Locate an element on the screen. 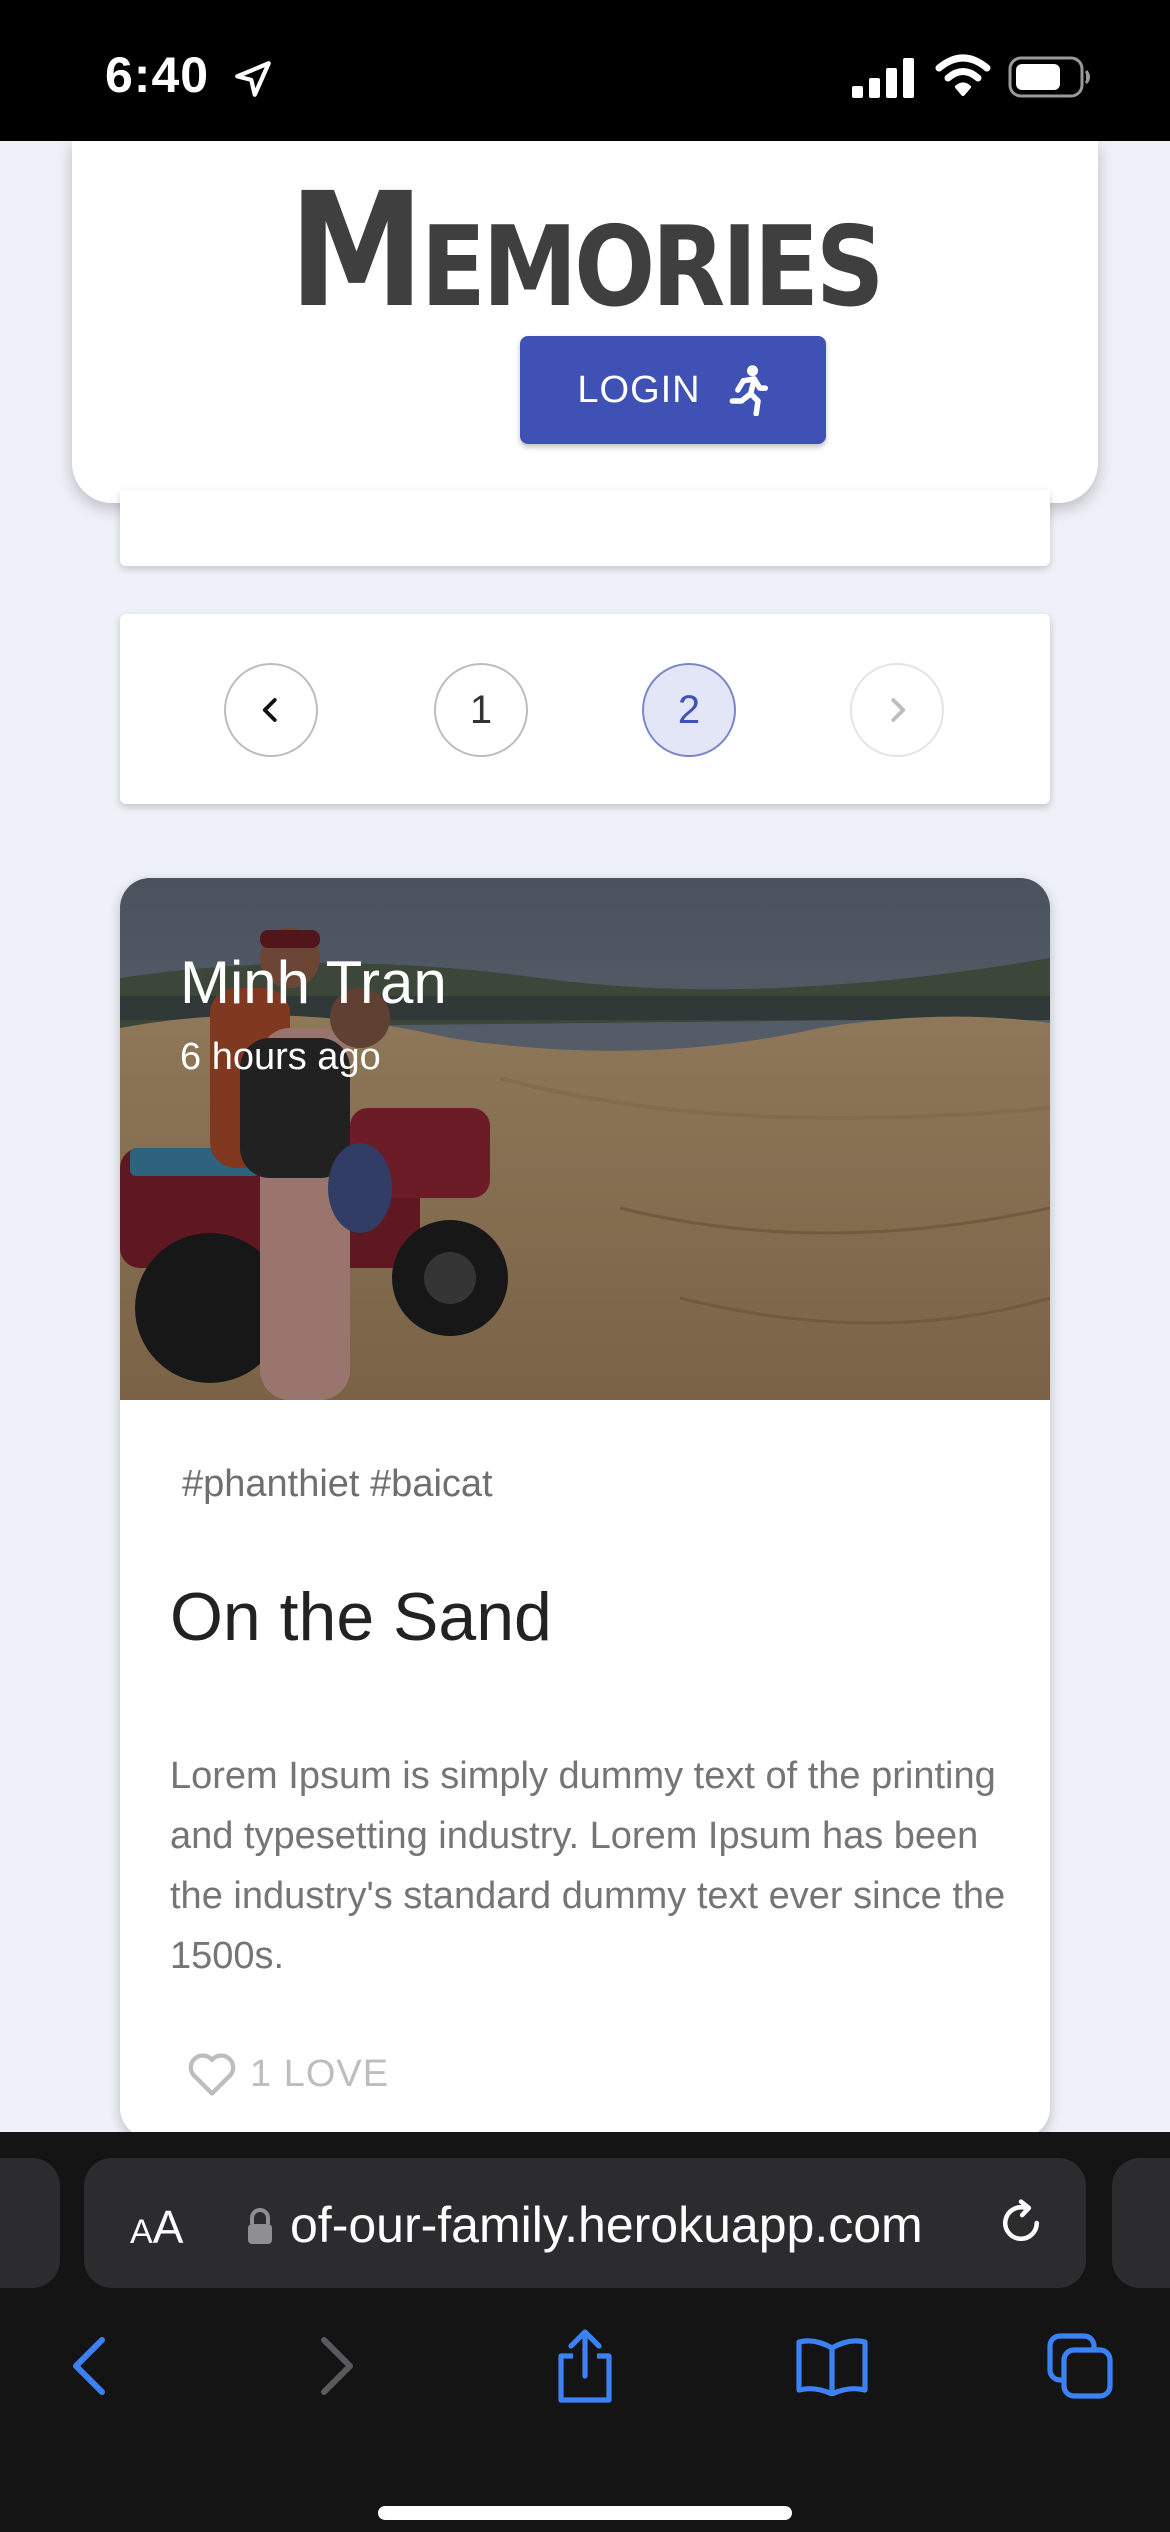 The height and width of the screenshot is (2532, 1170). bookmarks-button is located at coordinates (832, 2366).